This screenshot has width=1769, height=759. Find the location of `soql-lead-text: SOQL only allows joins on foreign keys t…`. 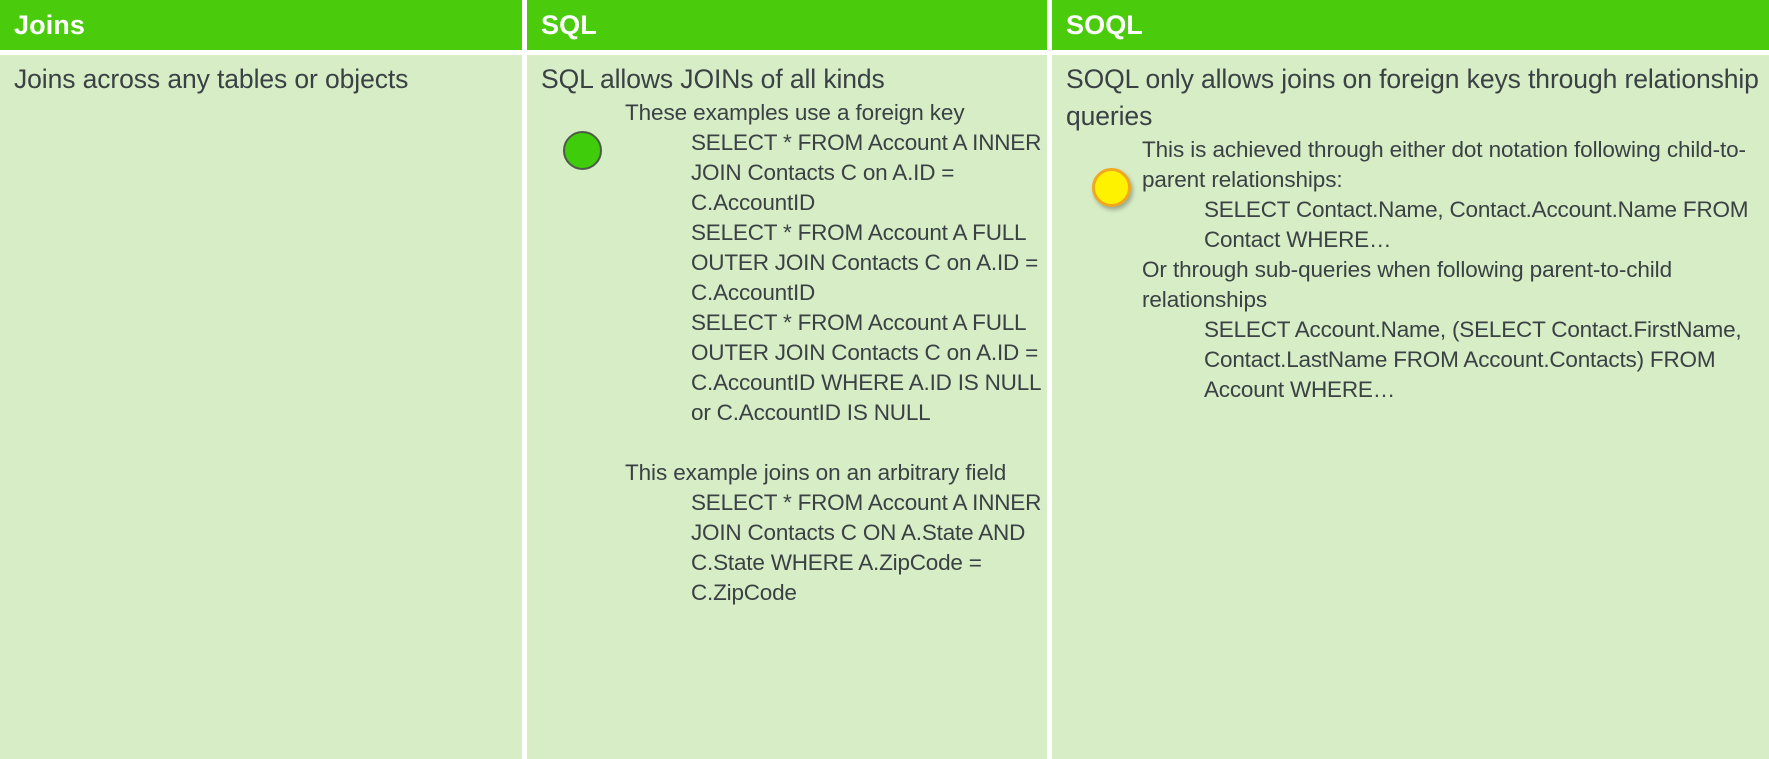

soql-lead-text: SOQL only allows joins on foreign keys t… is located at coordinates (1416, 97).